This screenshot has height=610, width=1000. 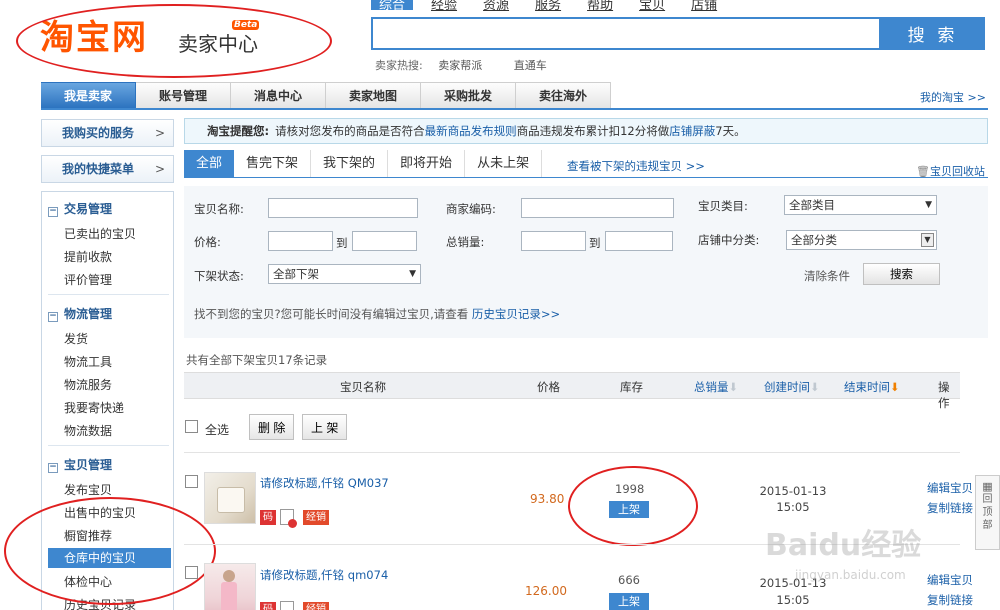 What do you see at coordinates (546, 591) in the screenshot?
I see `product-price: 126.00` at bounding box center [546, 591].